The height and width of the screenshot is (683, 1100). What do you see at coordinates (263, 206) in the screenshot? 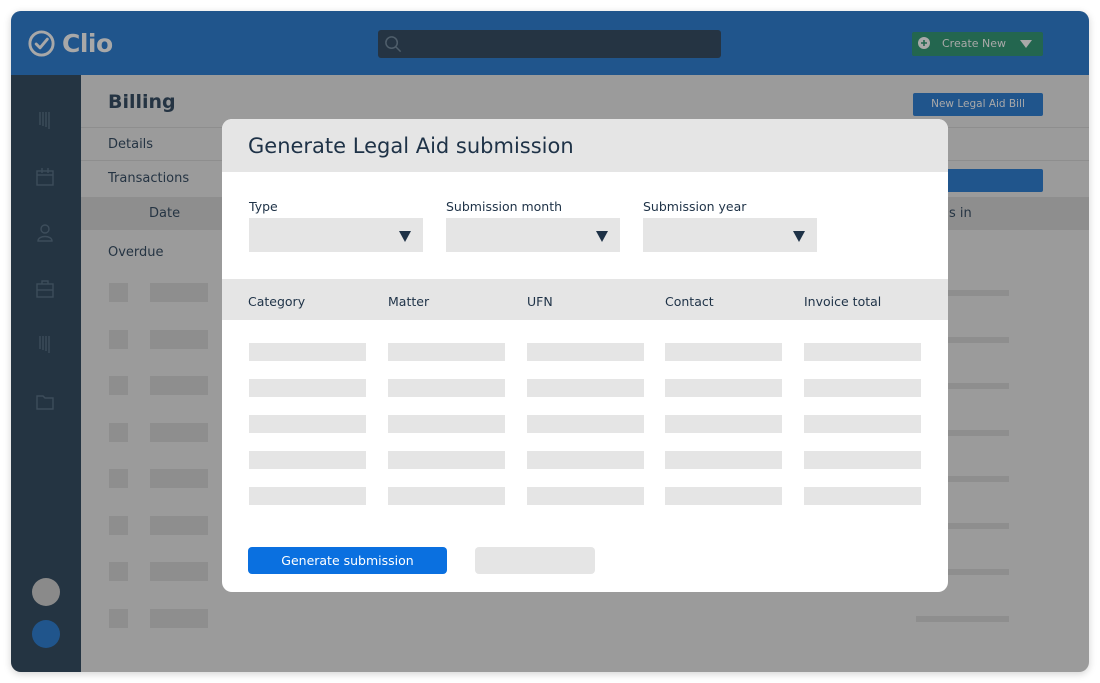
I see `type-label: Type` at bounding box center [263, 206].